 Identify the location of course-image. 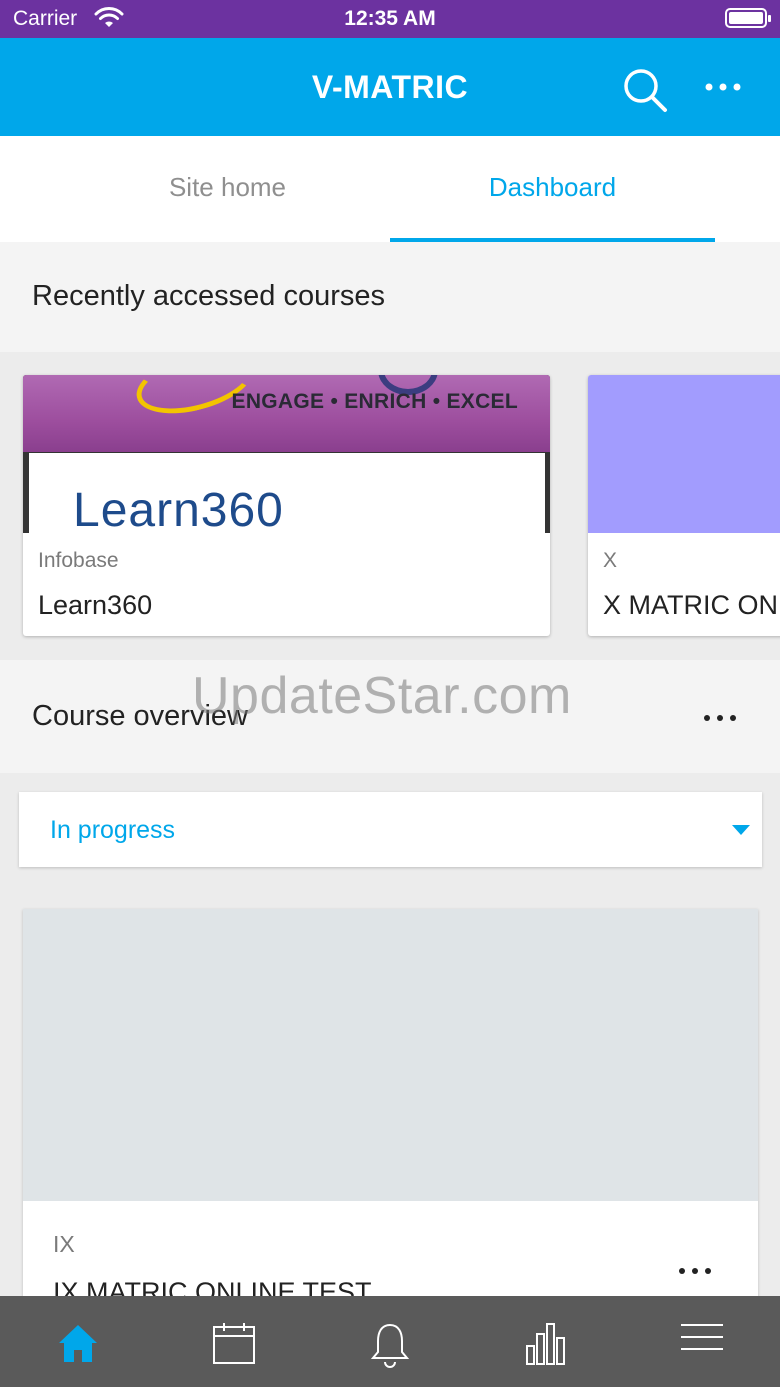
(684, 454).